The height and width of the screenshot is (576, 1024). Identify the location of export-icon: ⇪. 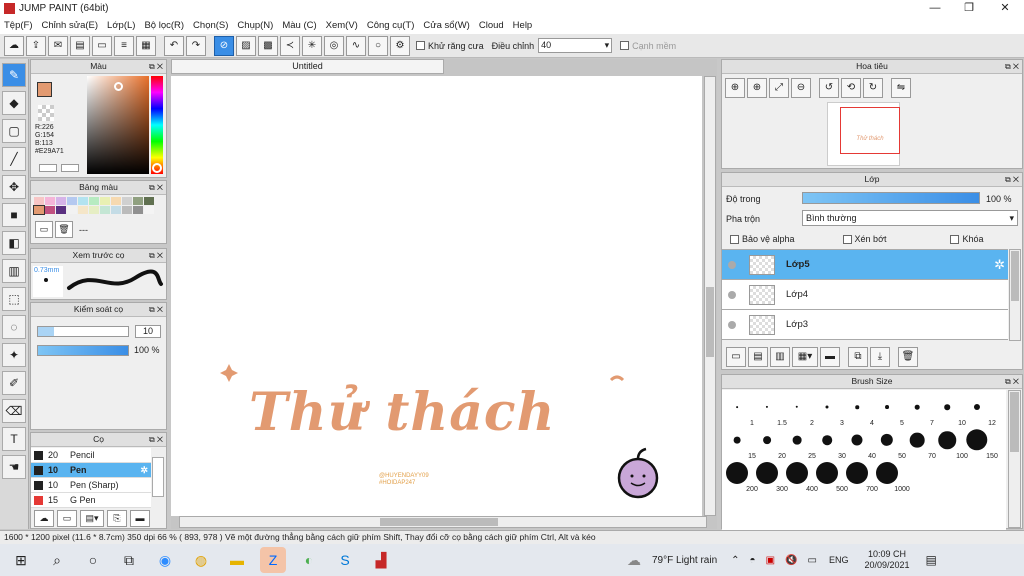
(36, 45).